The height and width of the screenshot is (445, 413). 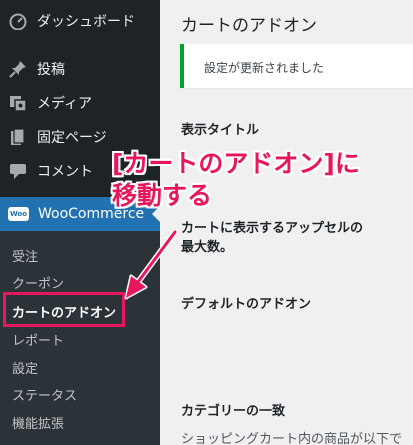 What do you see at coordinates (44, 394) in the screenshot?
I see `submenu-item-status: ステータス` at bounding box center [44, 394].